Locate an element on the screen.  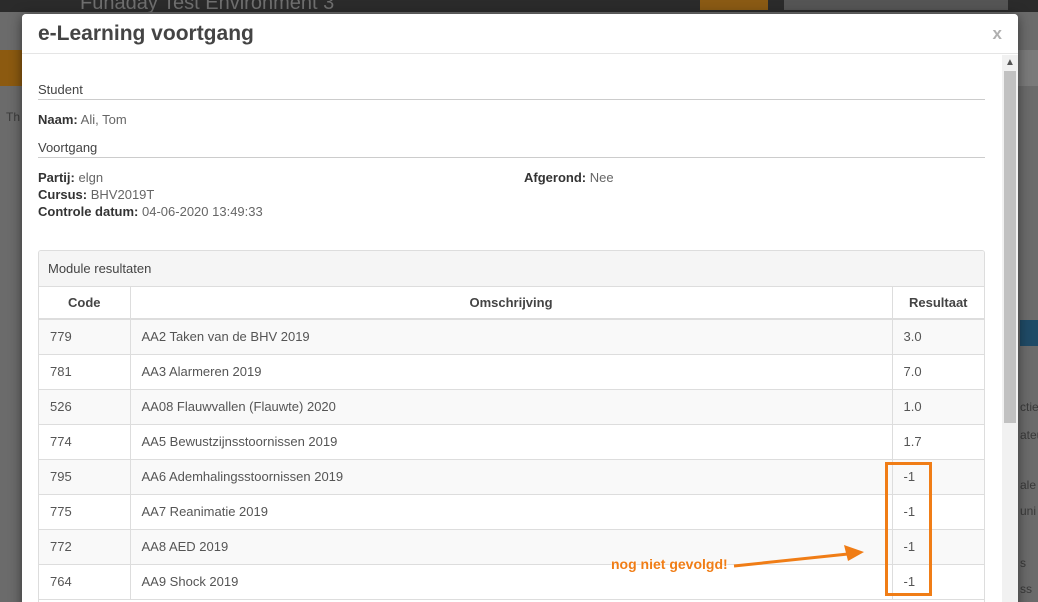
check-date-label: Controle datum: is located at coordinates (88, 211).